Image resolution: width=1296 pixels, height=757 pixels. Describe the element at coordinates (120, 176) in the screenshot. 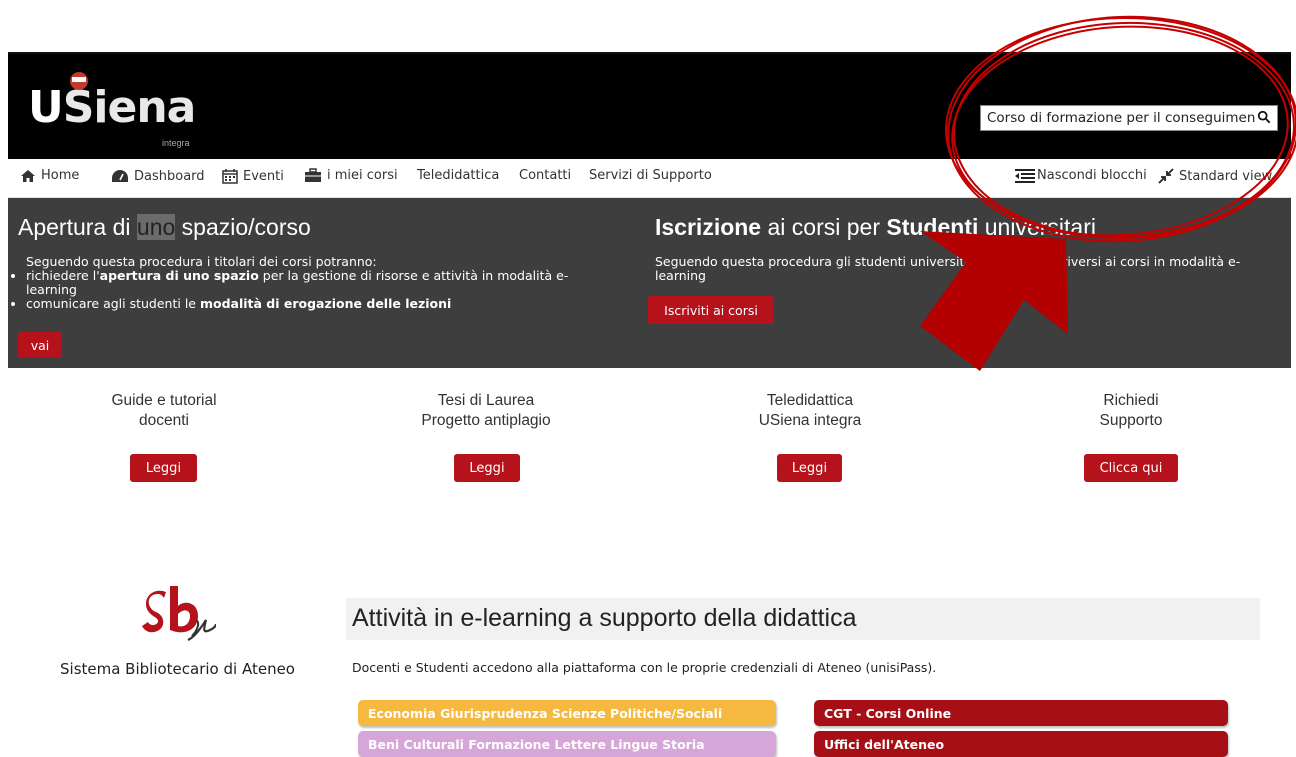

I see `dashboard-icon` at that location.